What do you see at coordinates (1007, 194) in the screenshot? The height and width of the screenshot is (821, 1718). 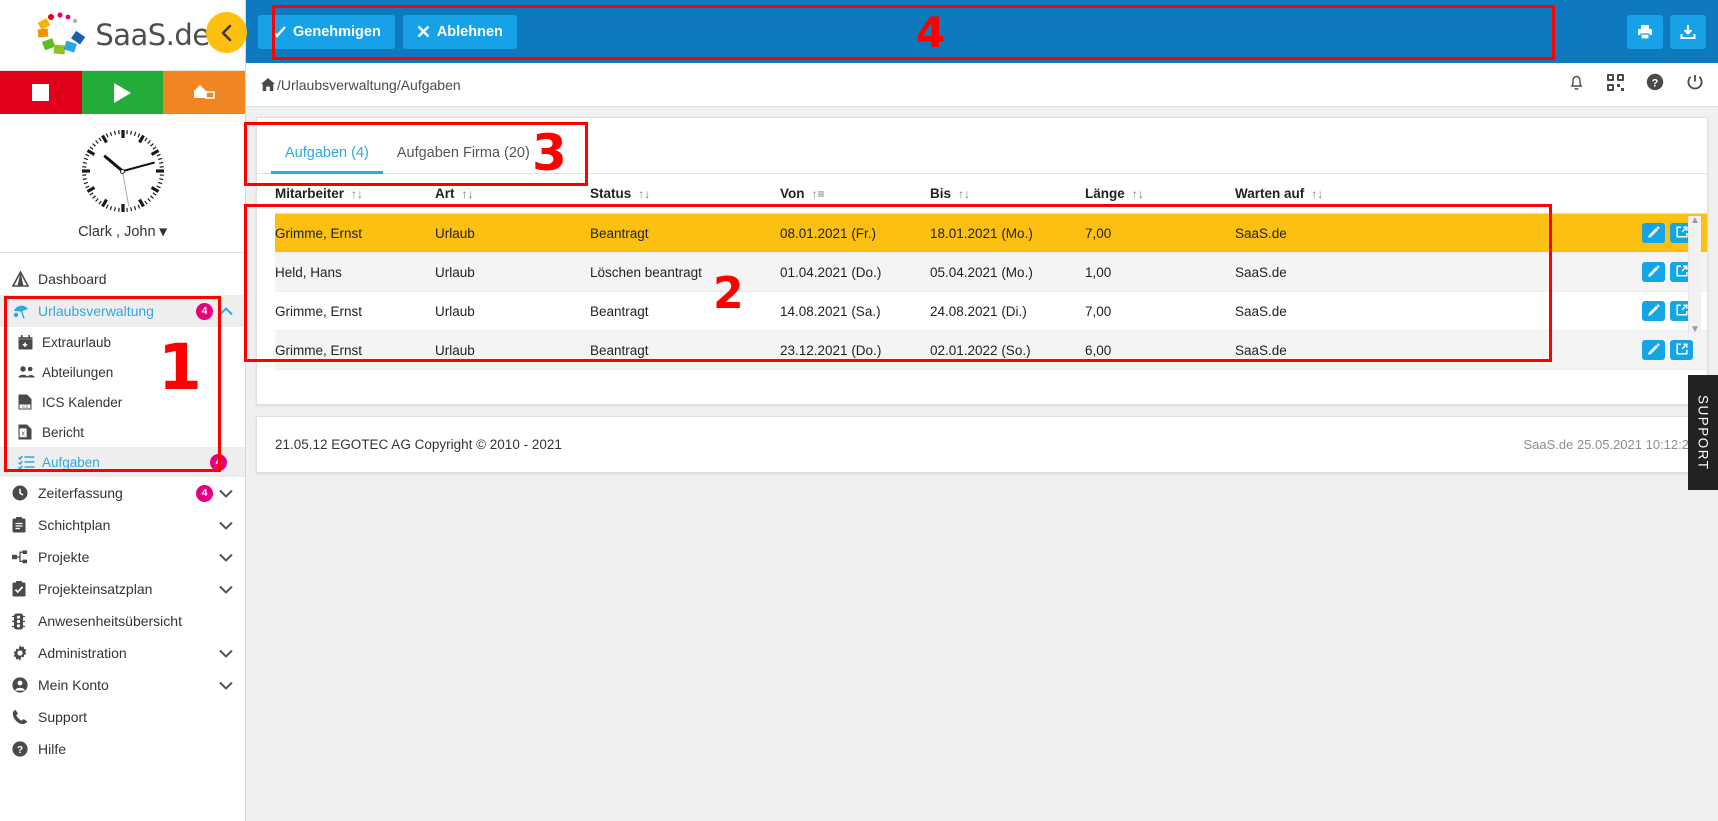 I see `table-header-bis: Bis ↑↓` at bounding box center [1007, 194].